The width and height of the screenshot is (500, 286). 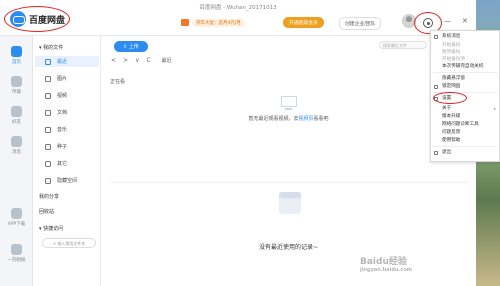 What do you see at coordinates (451, 45) in the screenshot?
I see `menu-item-label: 开始备份` at bounding box center [451, 45].